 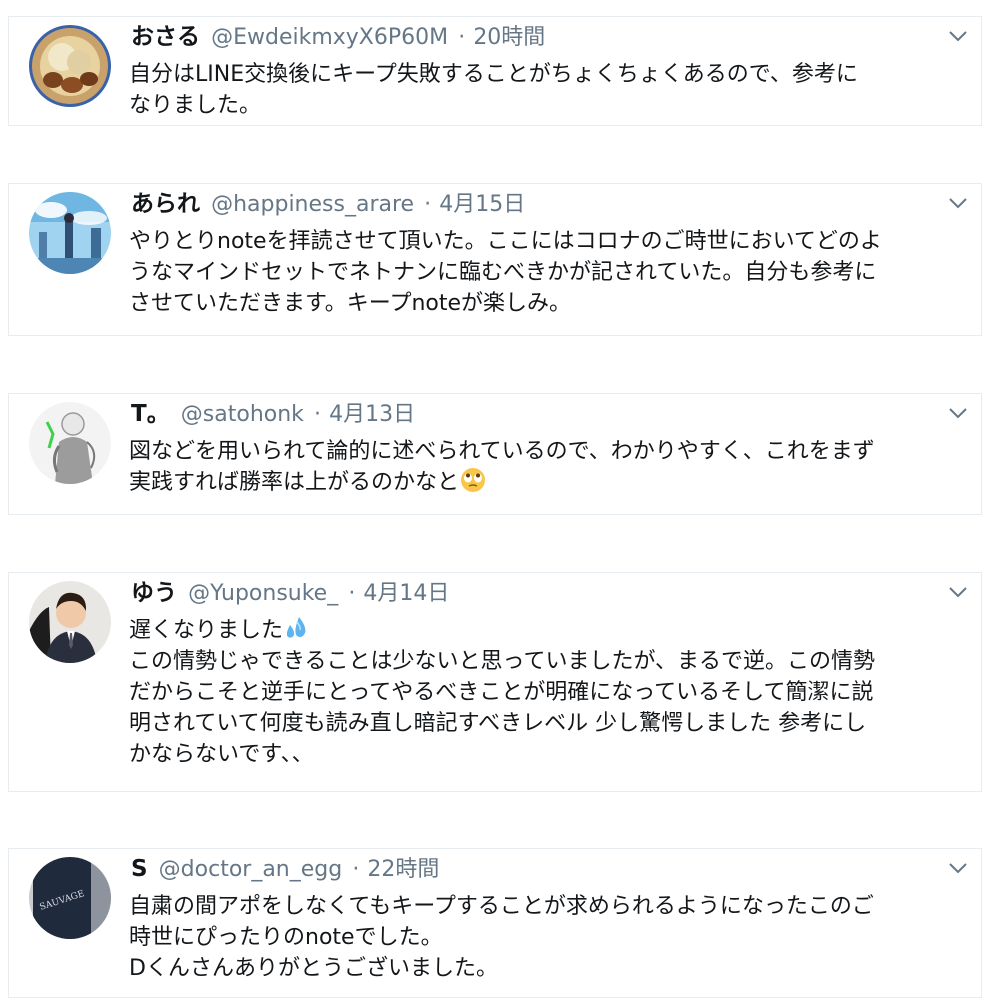 I want to click on tweet-header: あられ @happiness_arare · 4月15日, so click(x=536, y=204).